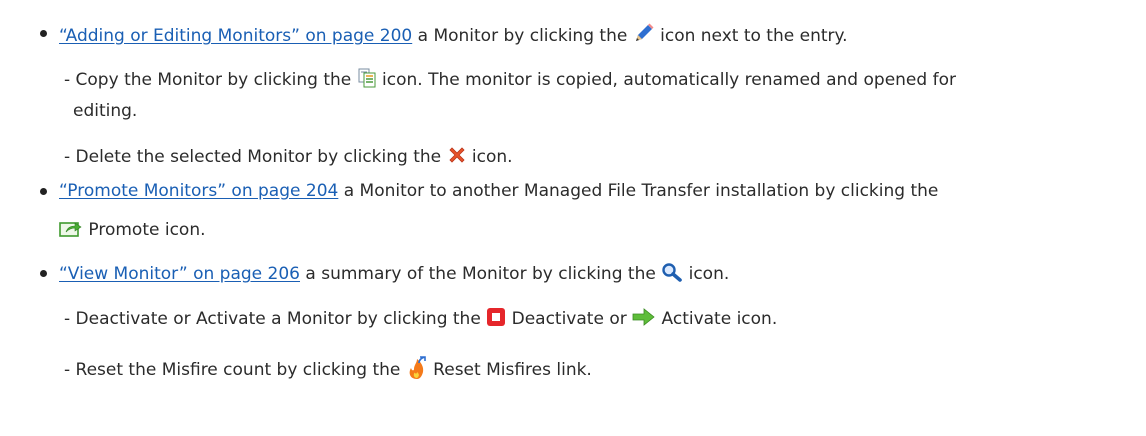 This screenshot has height=436, width=1146. I want to click on item-text: Promote icon., so click(144, 230).